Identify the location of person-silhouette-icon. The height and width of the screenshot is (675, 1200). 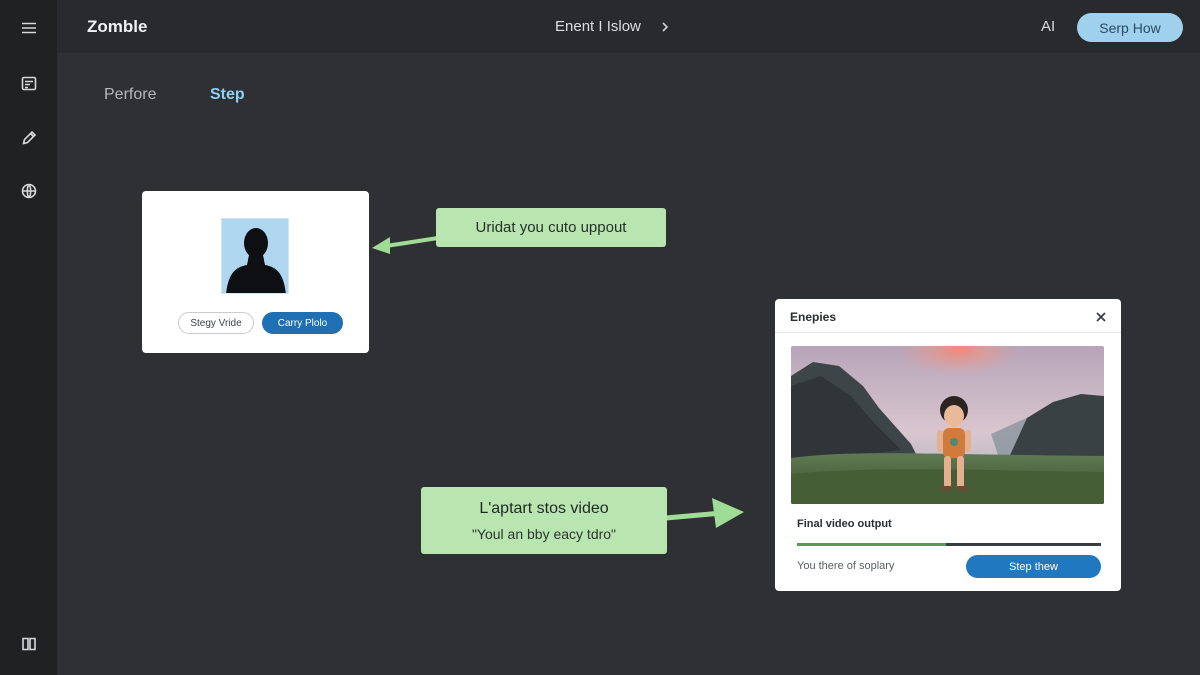
(255, 256).